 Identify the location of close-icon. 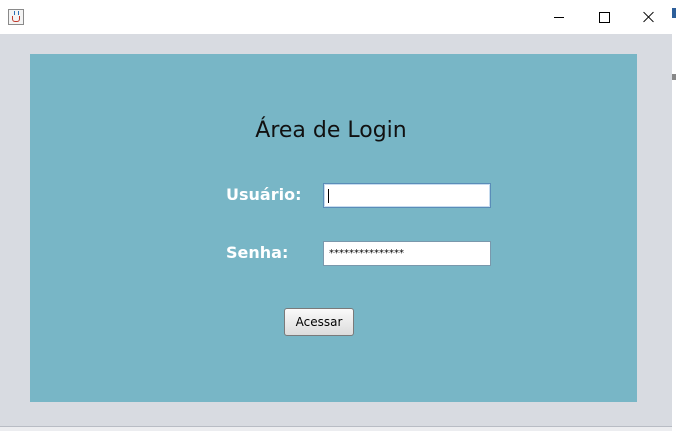
(649, 17).